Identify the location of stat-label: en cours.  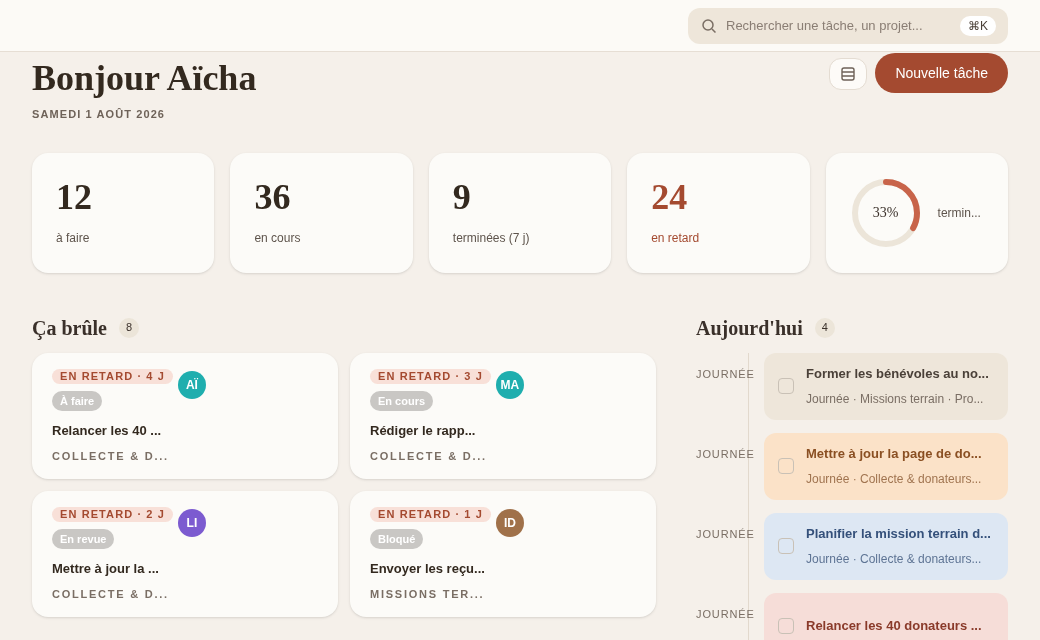
(278, 238).